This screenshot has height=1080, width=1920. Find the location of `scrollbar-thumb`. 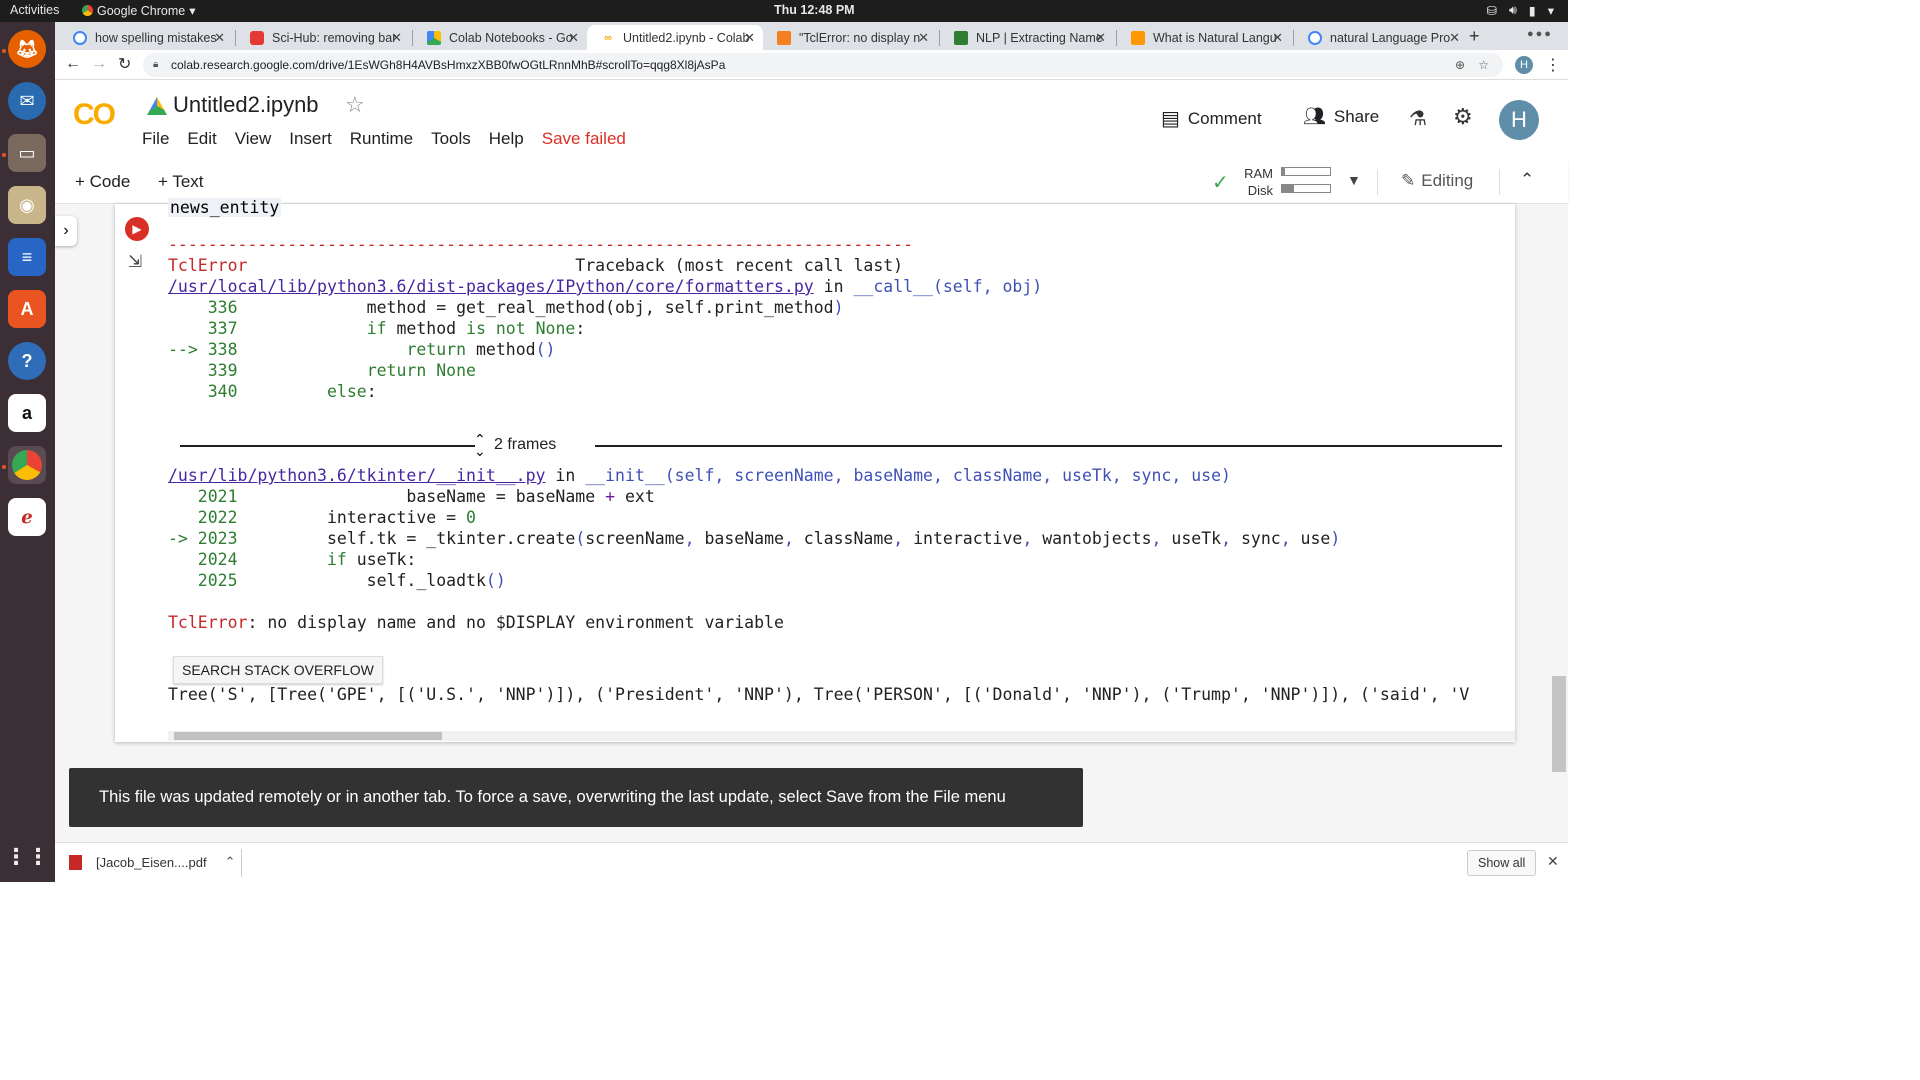

scrollbar-thumb is located at coordinates (308, 736).